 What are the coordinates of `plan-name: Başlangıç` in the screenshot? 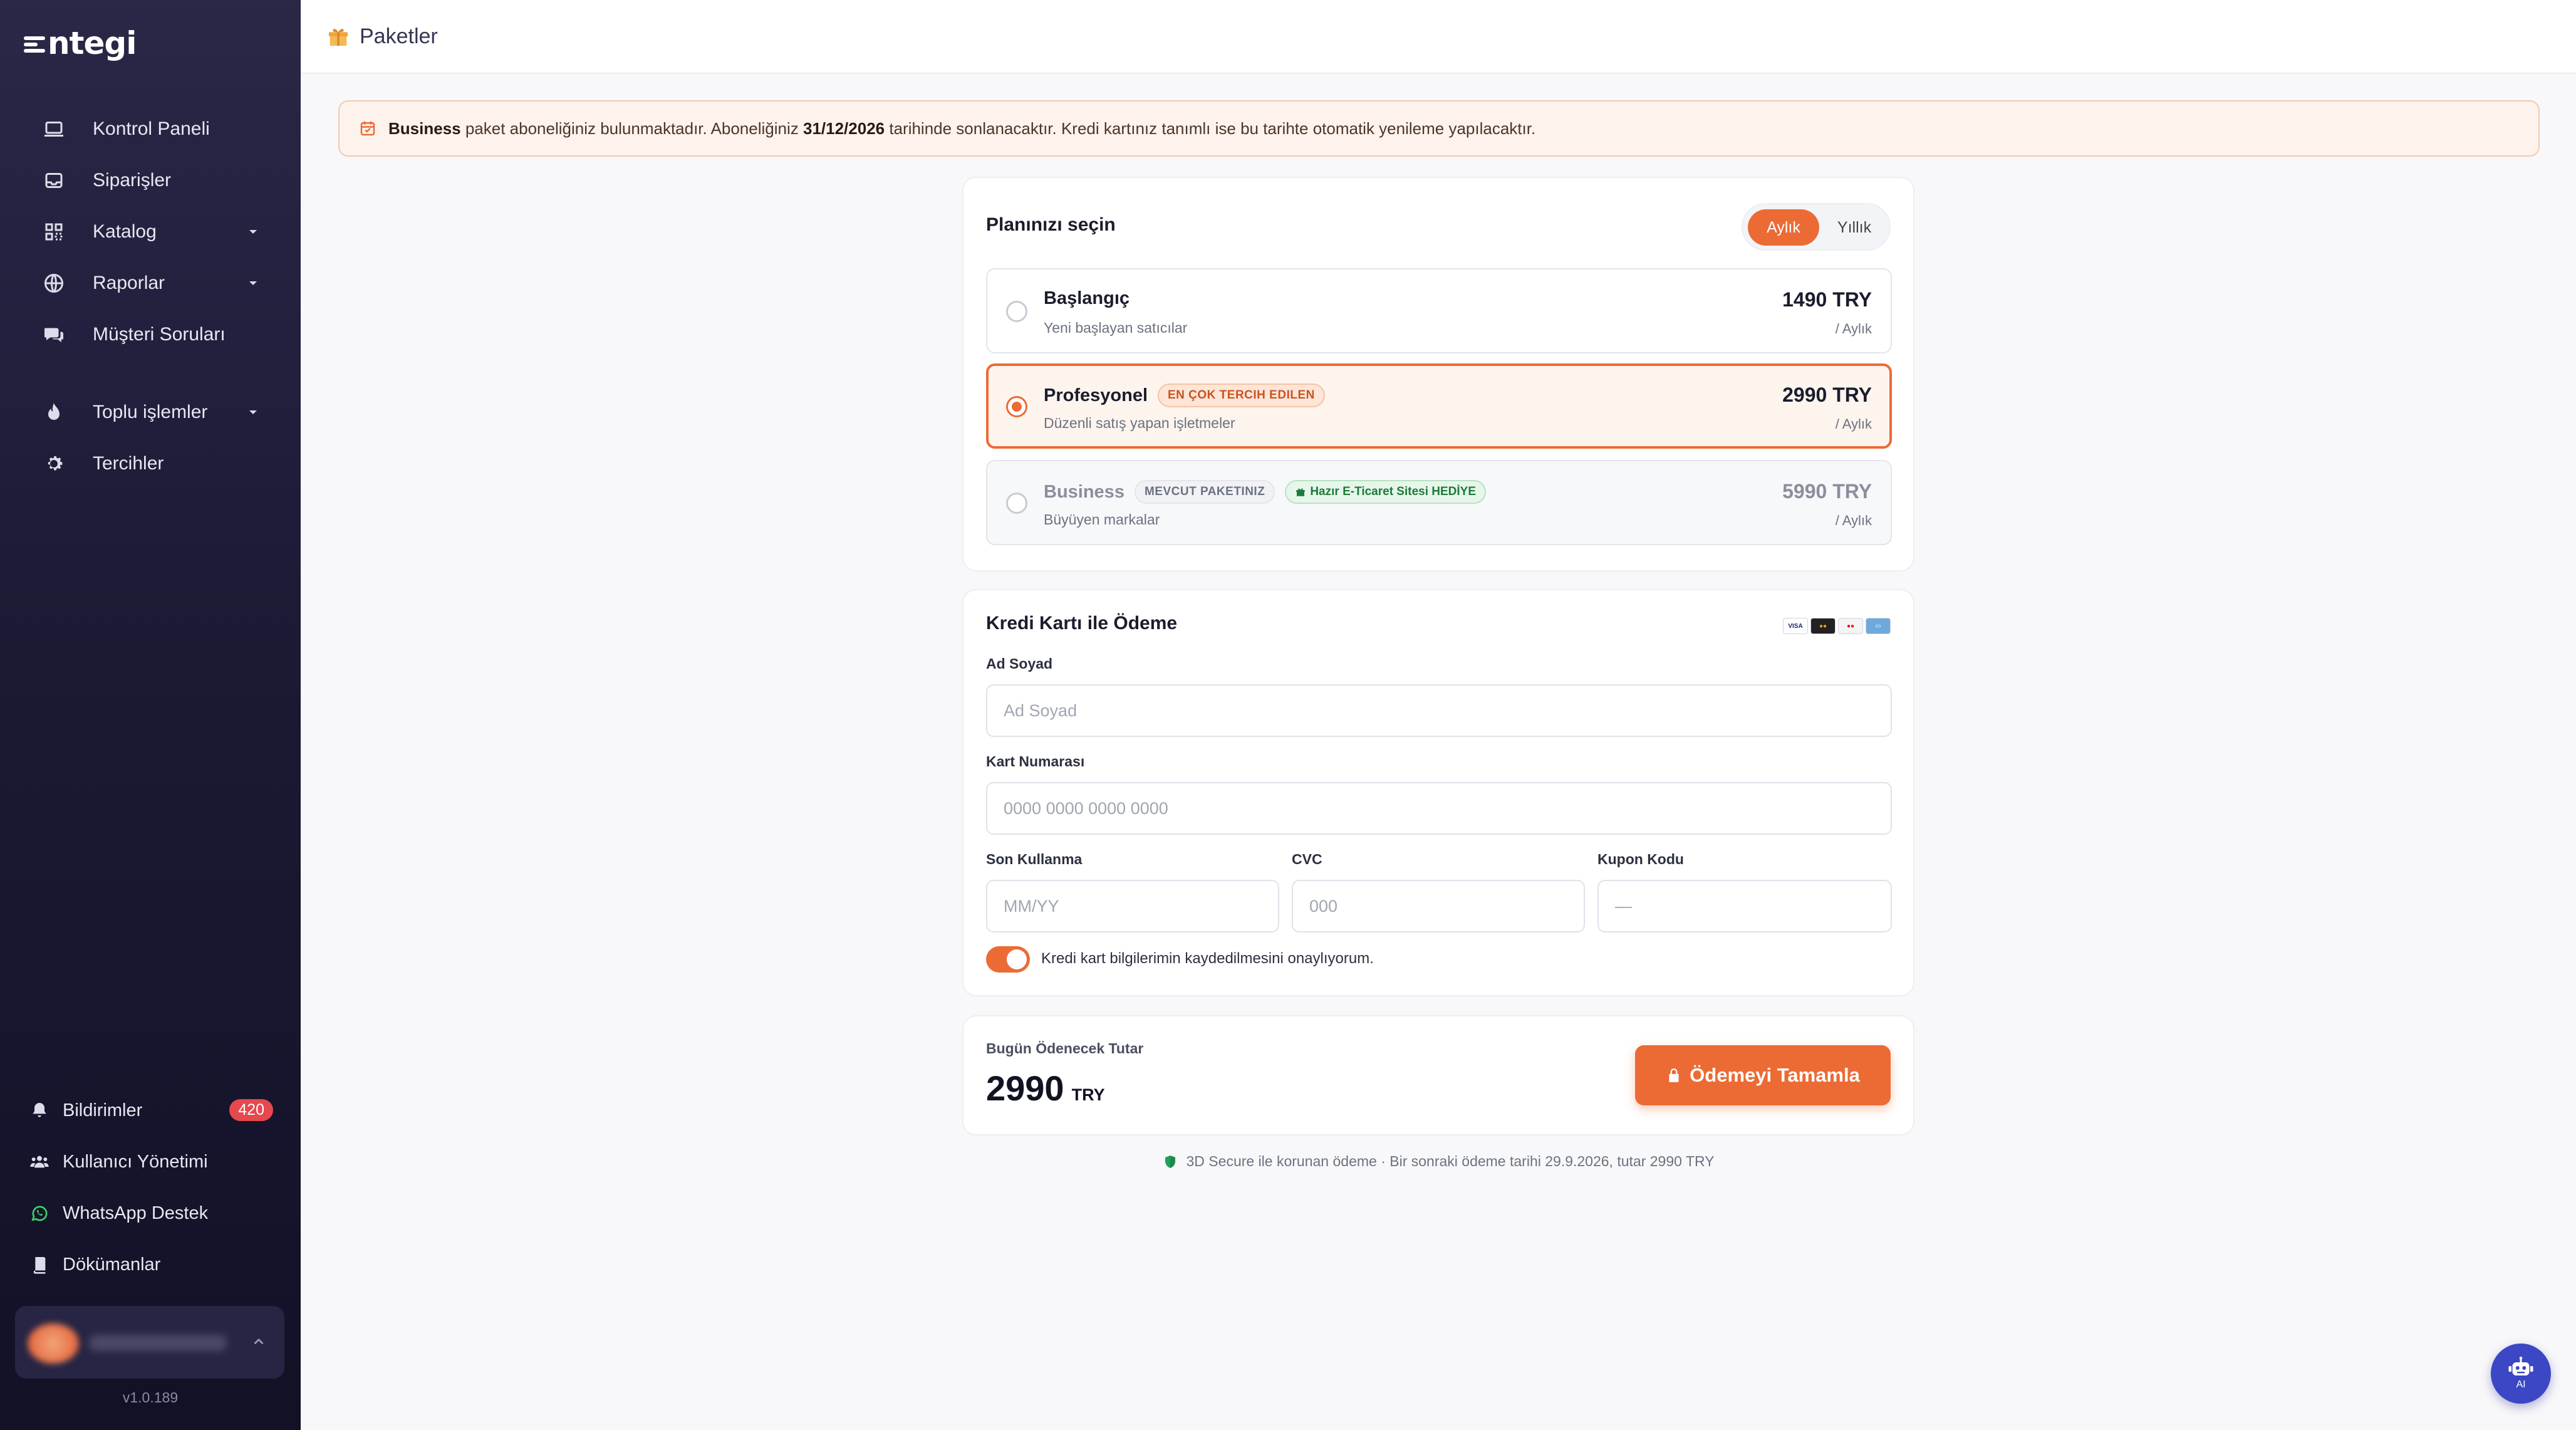 It's located at (1087, 298).